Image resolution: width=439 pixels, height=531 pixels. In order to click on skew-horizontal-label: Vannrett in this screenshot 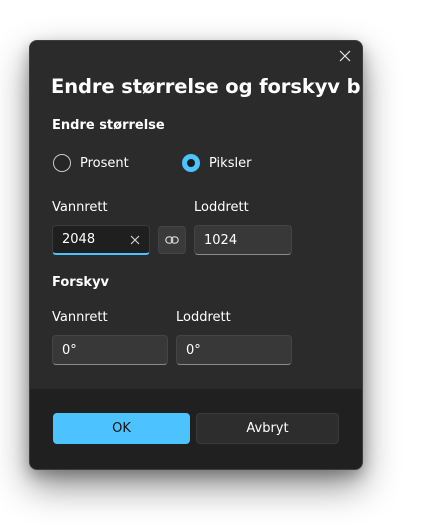, I will do `click(80, 317)`.